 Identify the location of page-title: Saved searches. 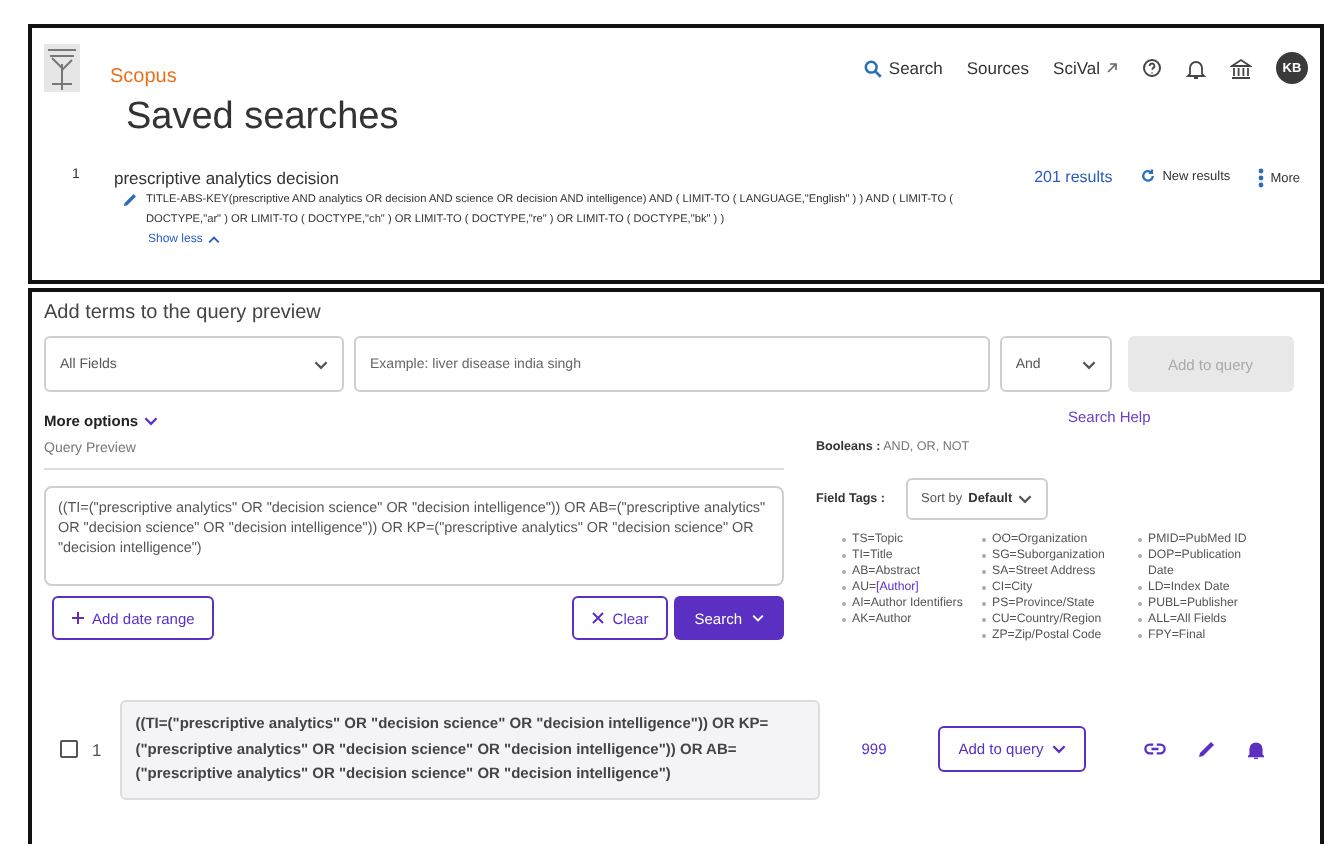
(263, 118).